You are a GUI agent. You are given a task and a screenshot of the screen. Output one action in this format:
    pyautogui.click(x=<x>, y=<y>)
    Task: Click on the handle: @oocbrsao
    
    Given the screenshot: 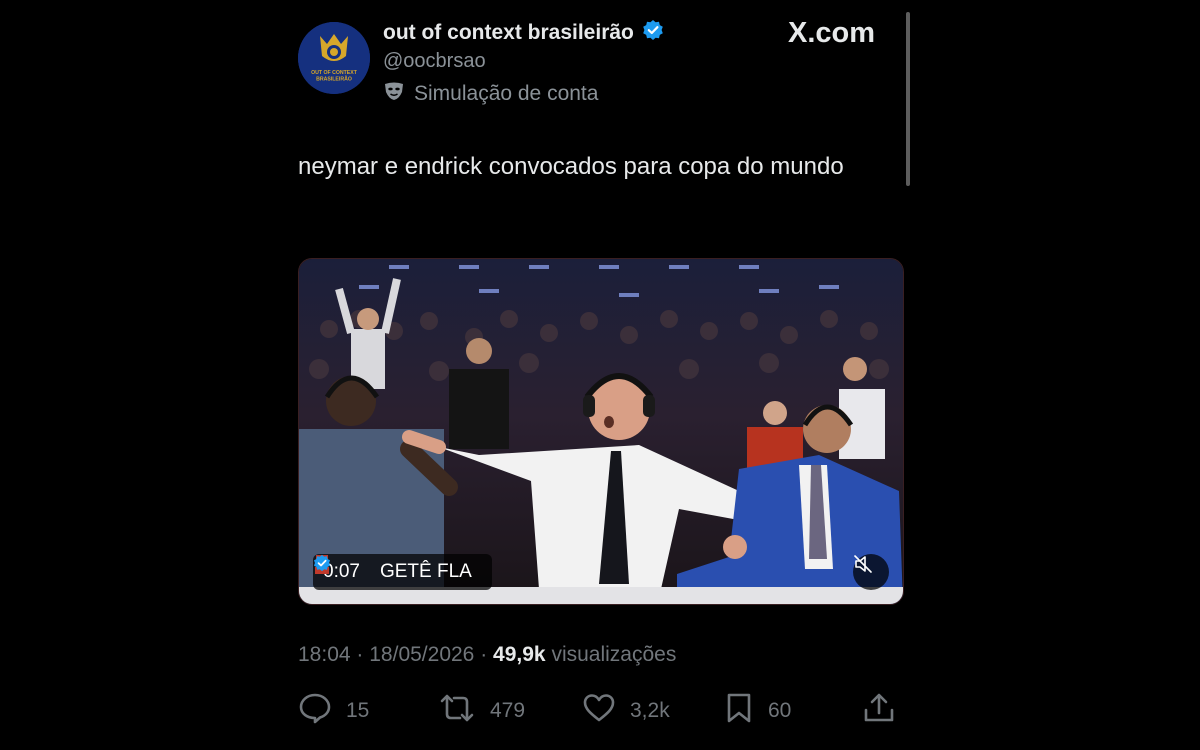 What is the action you would take?
    pyautogui.click(x=434, y=61)
    